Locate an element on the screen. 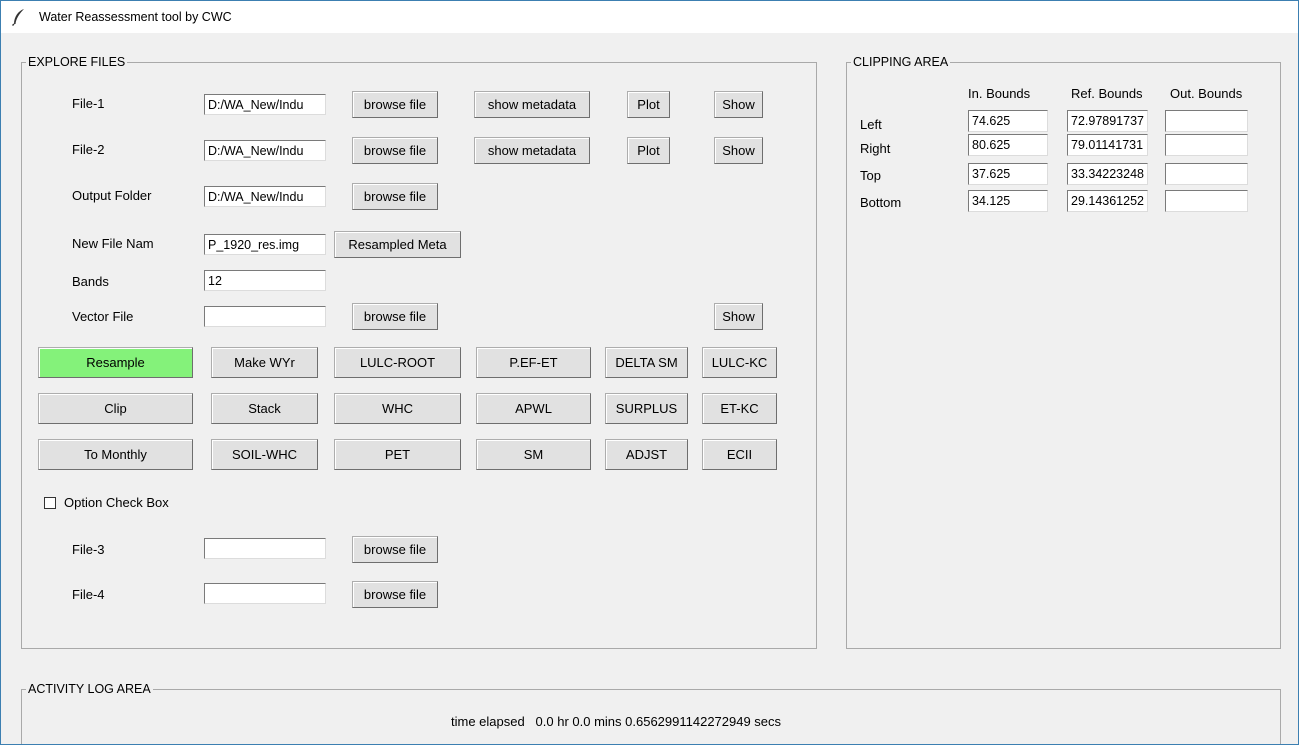 Image resolution: width=1299 pixels, height=745 pixels. clip-button: Clip is located at coordinates (115, 408).